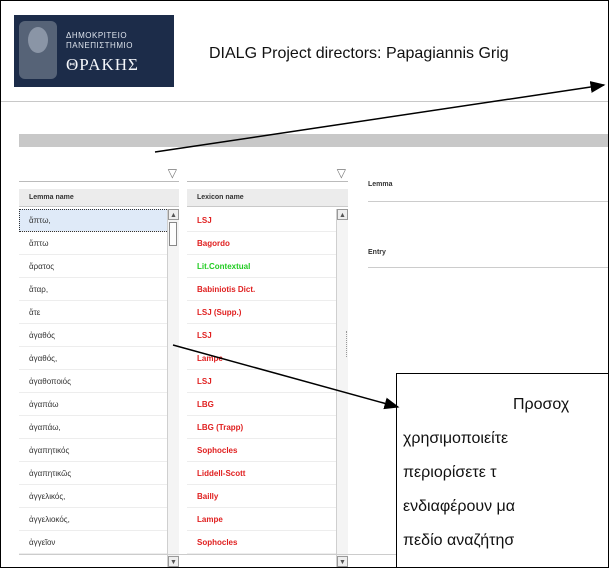 Image resolution: width=609 pixels, height=568 pixels. What do you see at coordinates (99, 496) in the screenshot?
I see `lemma-list-item: ἀγγελικός,` at bounding box center [99, 496].